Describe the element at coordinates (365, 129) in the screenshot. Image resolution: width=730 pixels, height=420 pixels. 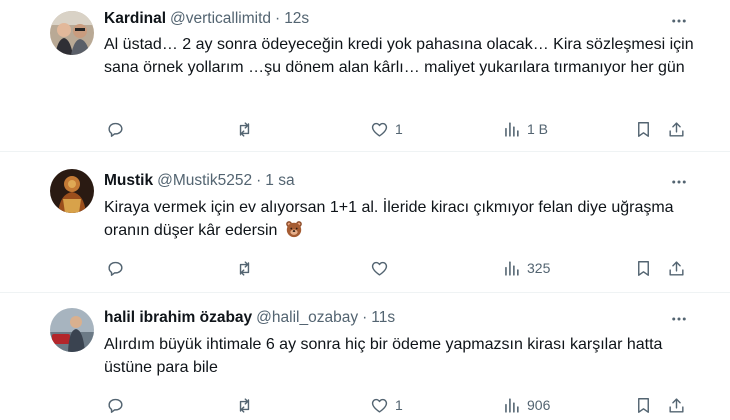
I see `action-bar: 1 1 B` at that location.